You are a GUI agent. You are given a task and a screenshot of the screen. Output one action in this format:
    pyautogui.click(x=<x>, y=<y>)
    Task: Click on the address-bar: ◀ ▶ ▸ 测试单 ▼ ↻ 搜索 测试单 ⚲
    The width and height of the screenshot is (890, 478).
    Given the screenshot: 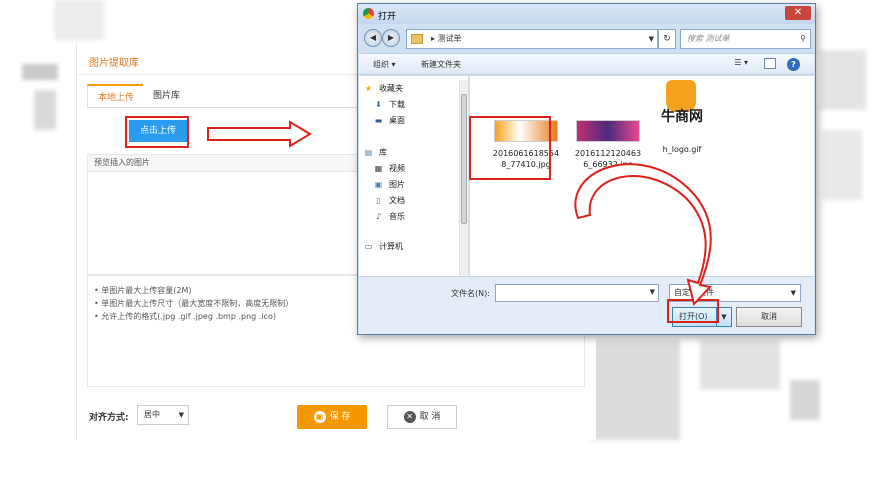 What is the action you would take?
    pyautogui.click(x=586, y=39)
    